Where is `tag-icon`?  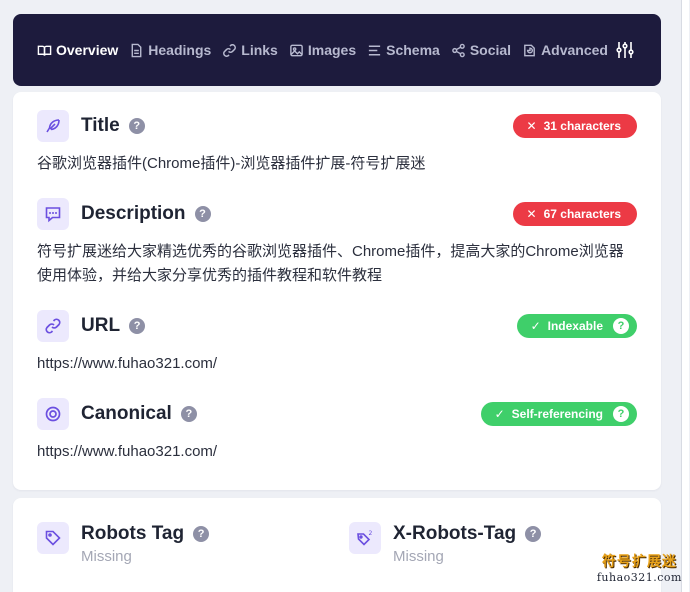
tag-icon is located at coordinates (53, 538).